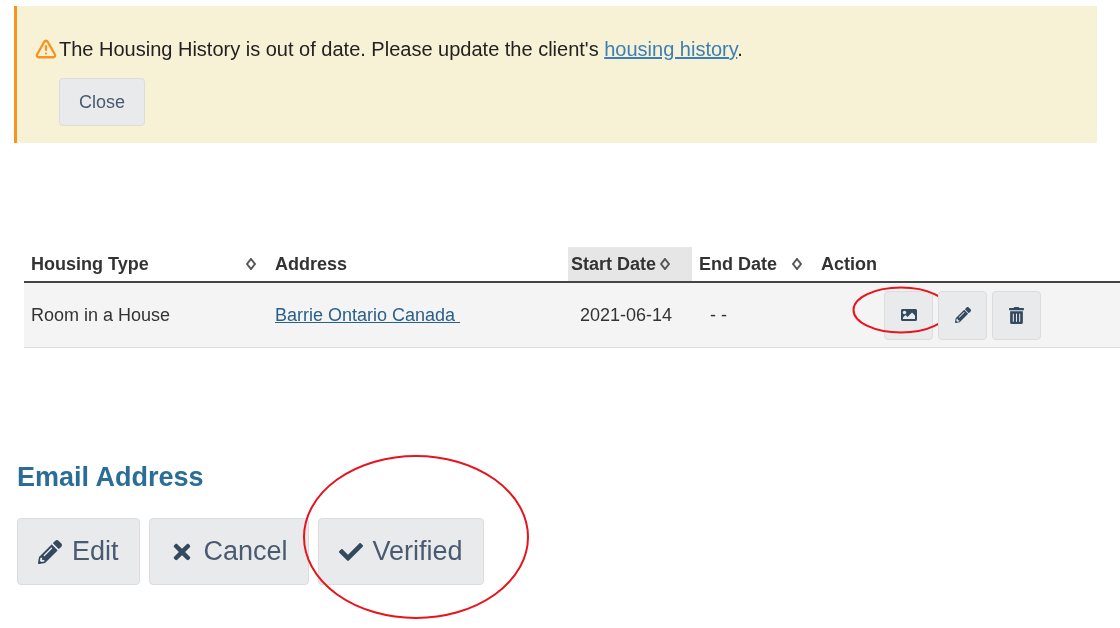  I want to click on delete-button, so click(1016, 315).